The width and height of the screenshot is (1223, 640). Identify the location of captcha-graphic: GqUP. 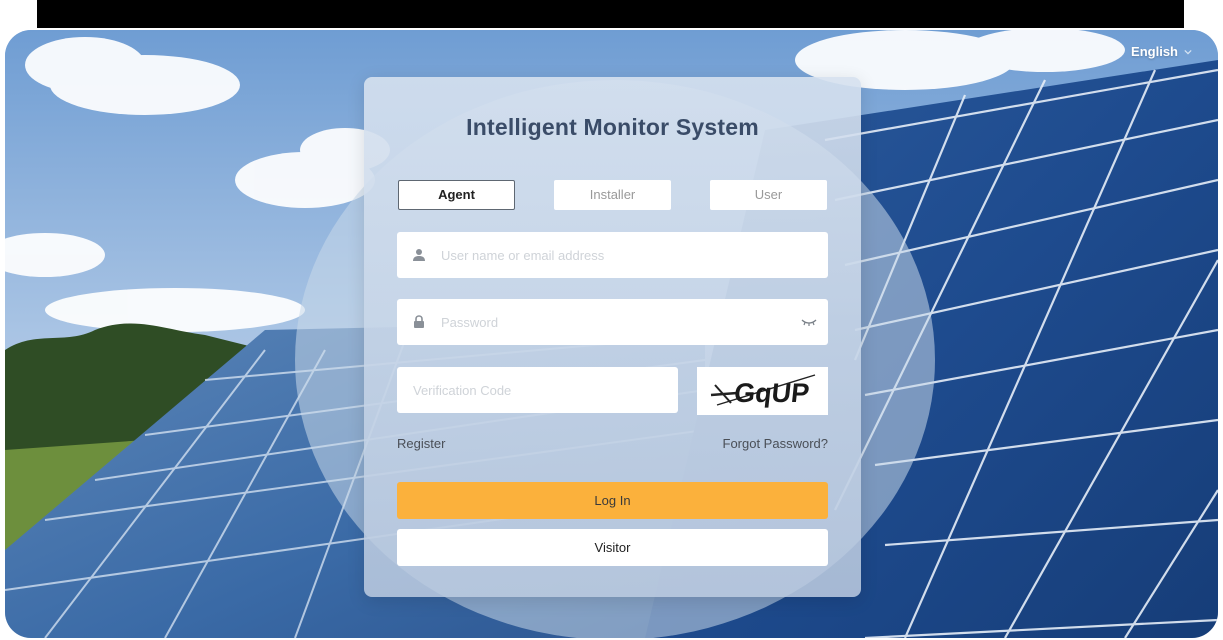
(762, 391).